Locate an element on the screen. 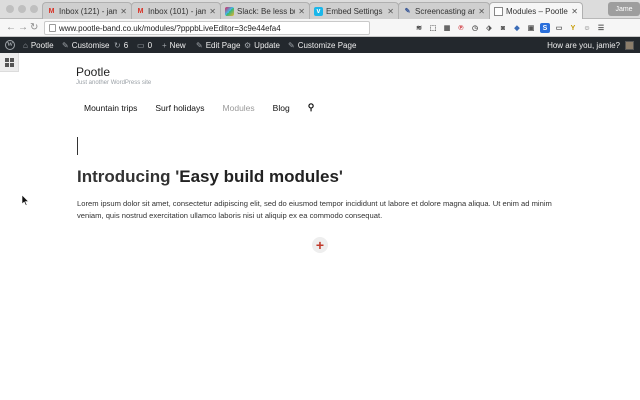 The height and width of the screenshot is (400, 640). add-module-button: + is located at coordinates (320, 245).